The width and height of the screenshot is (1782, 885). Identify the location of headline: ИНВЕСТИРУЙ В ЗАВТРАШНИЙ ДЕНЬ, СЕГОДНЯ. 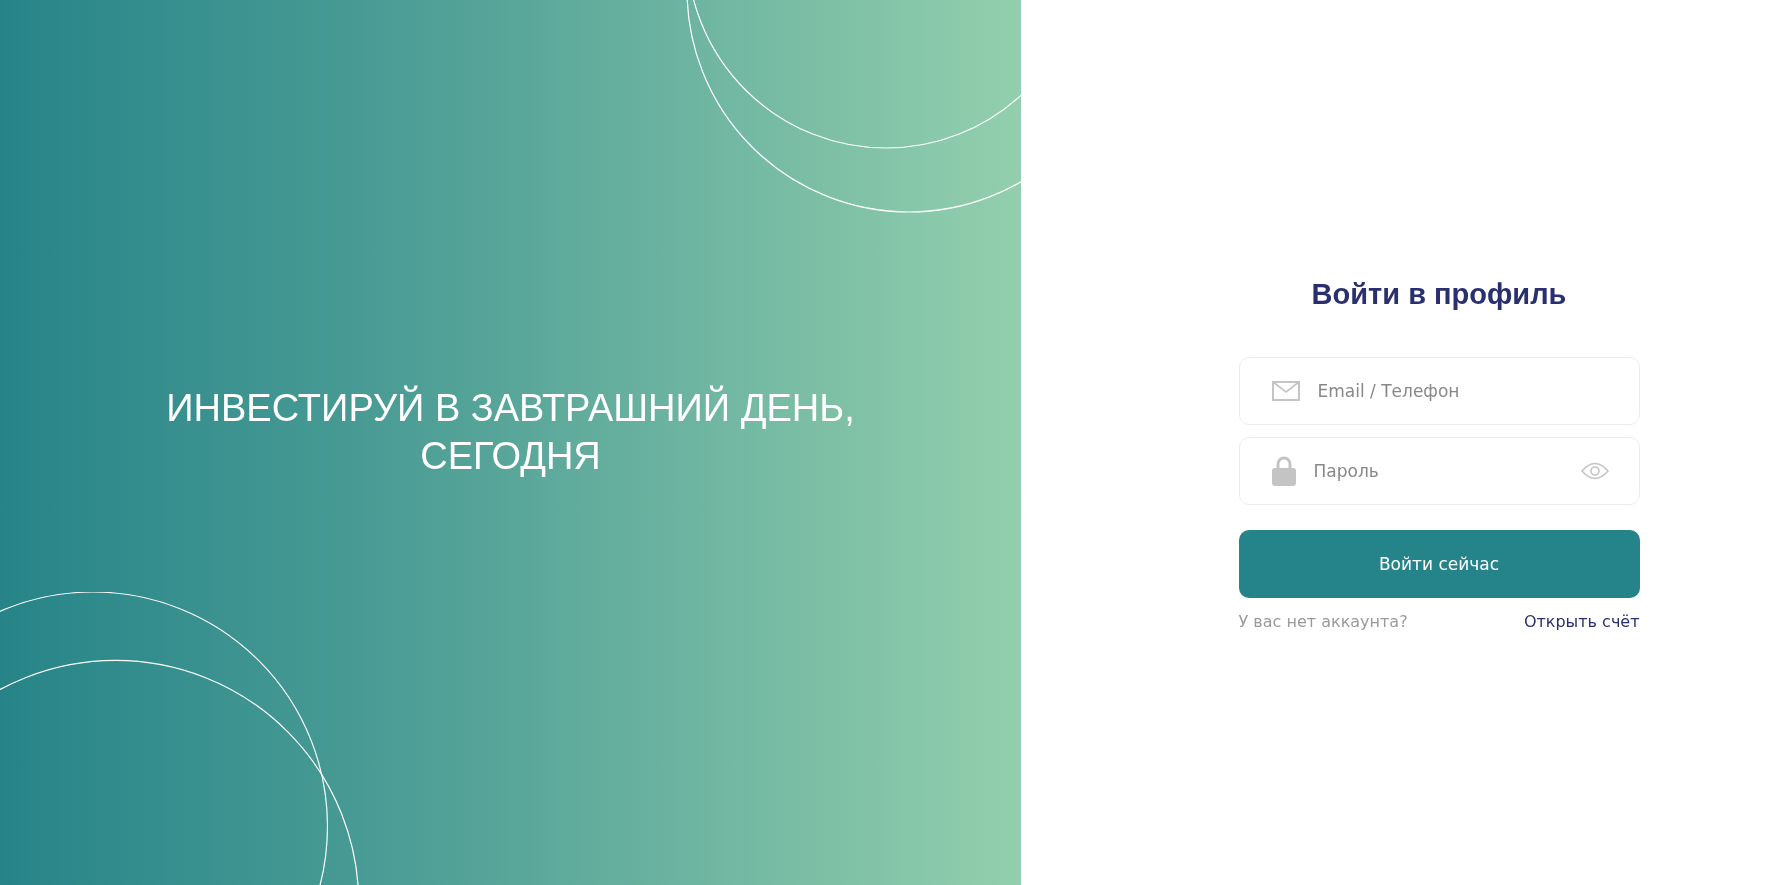
(510, 432).